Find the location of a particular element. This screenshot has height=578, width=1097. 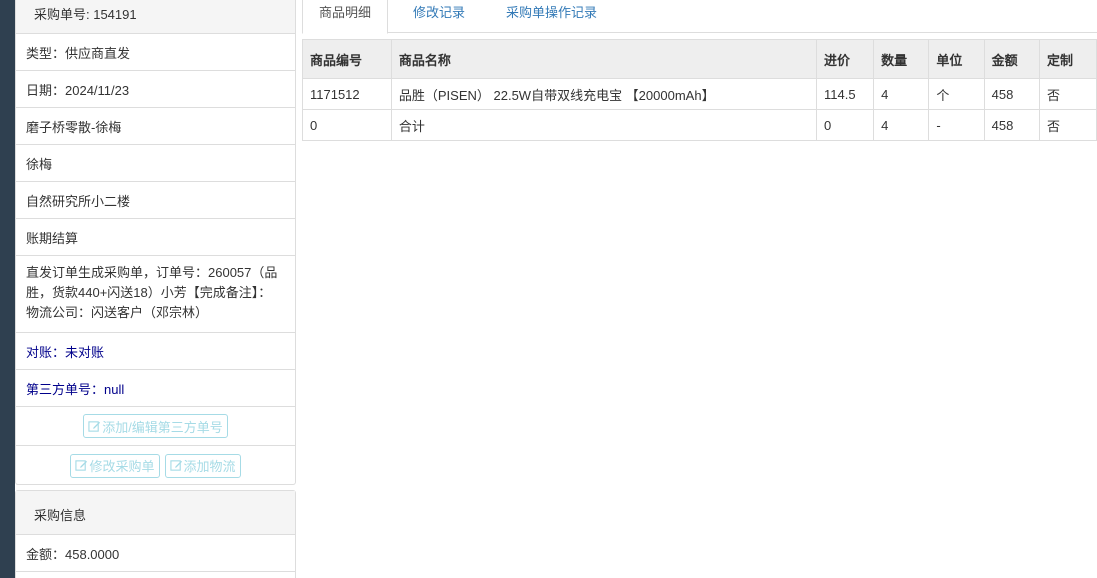

add-logistics-label: 添加物流 is located at coordinates (209, 466).